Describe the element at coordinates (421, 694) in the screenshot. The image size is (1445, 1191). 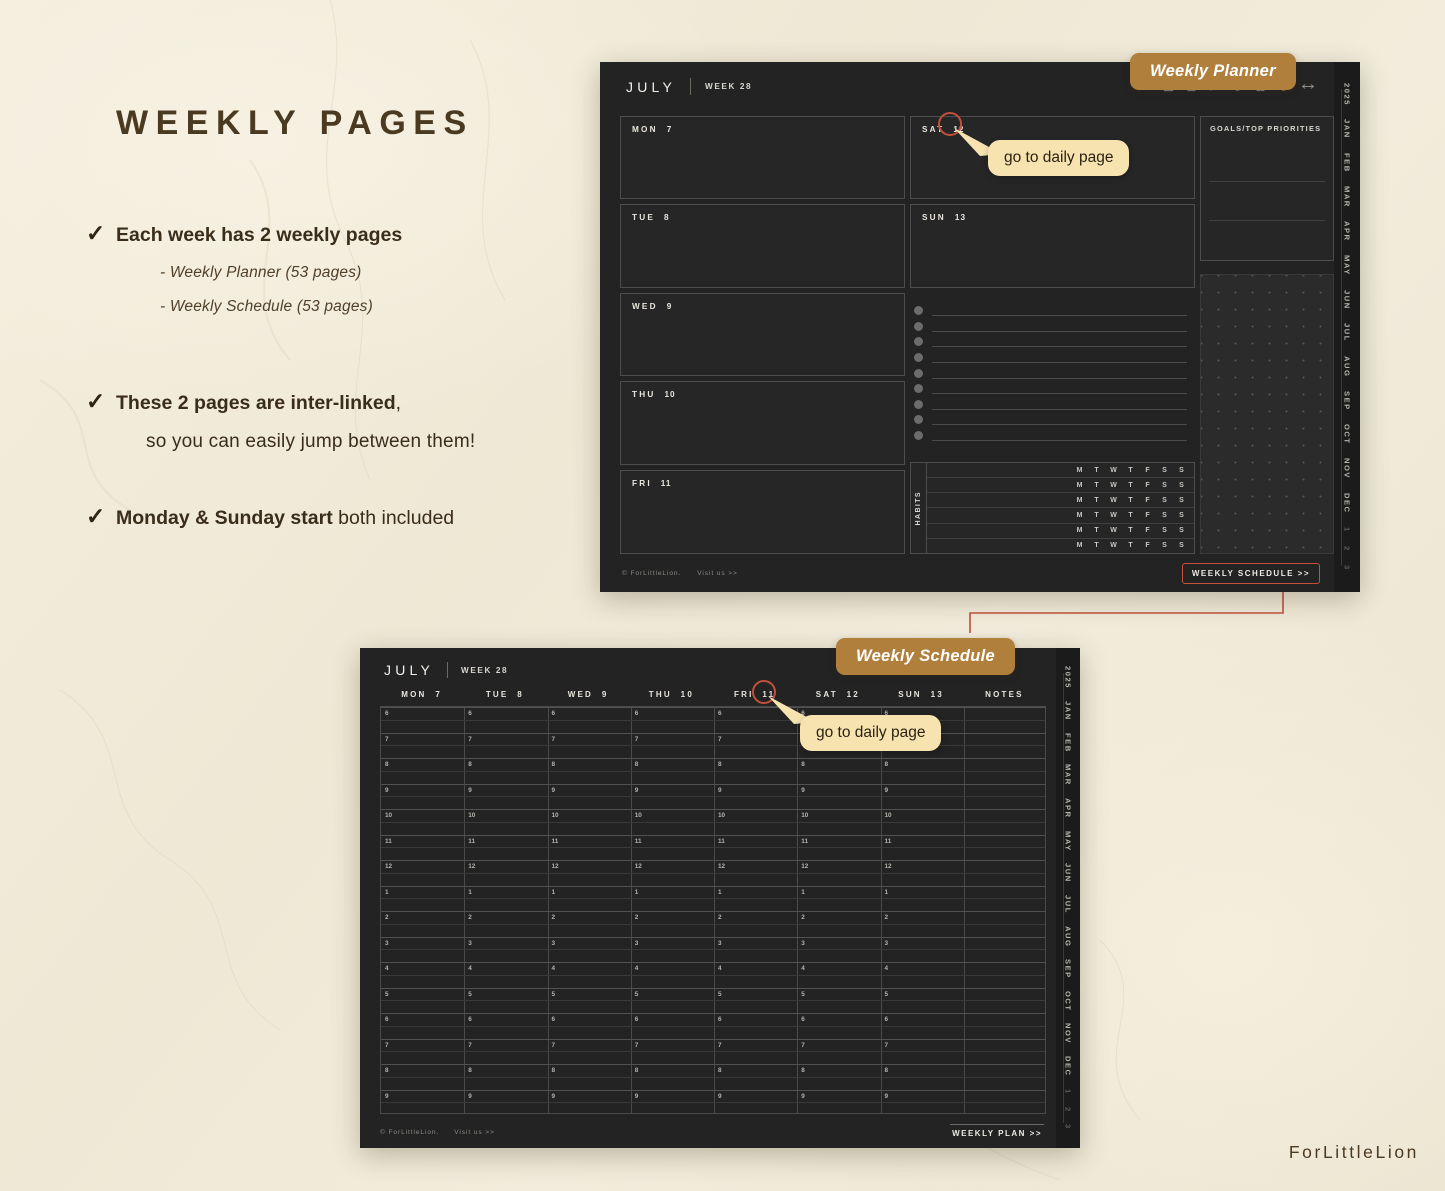
I see `schedule-header-mon: MON 7` at that location.